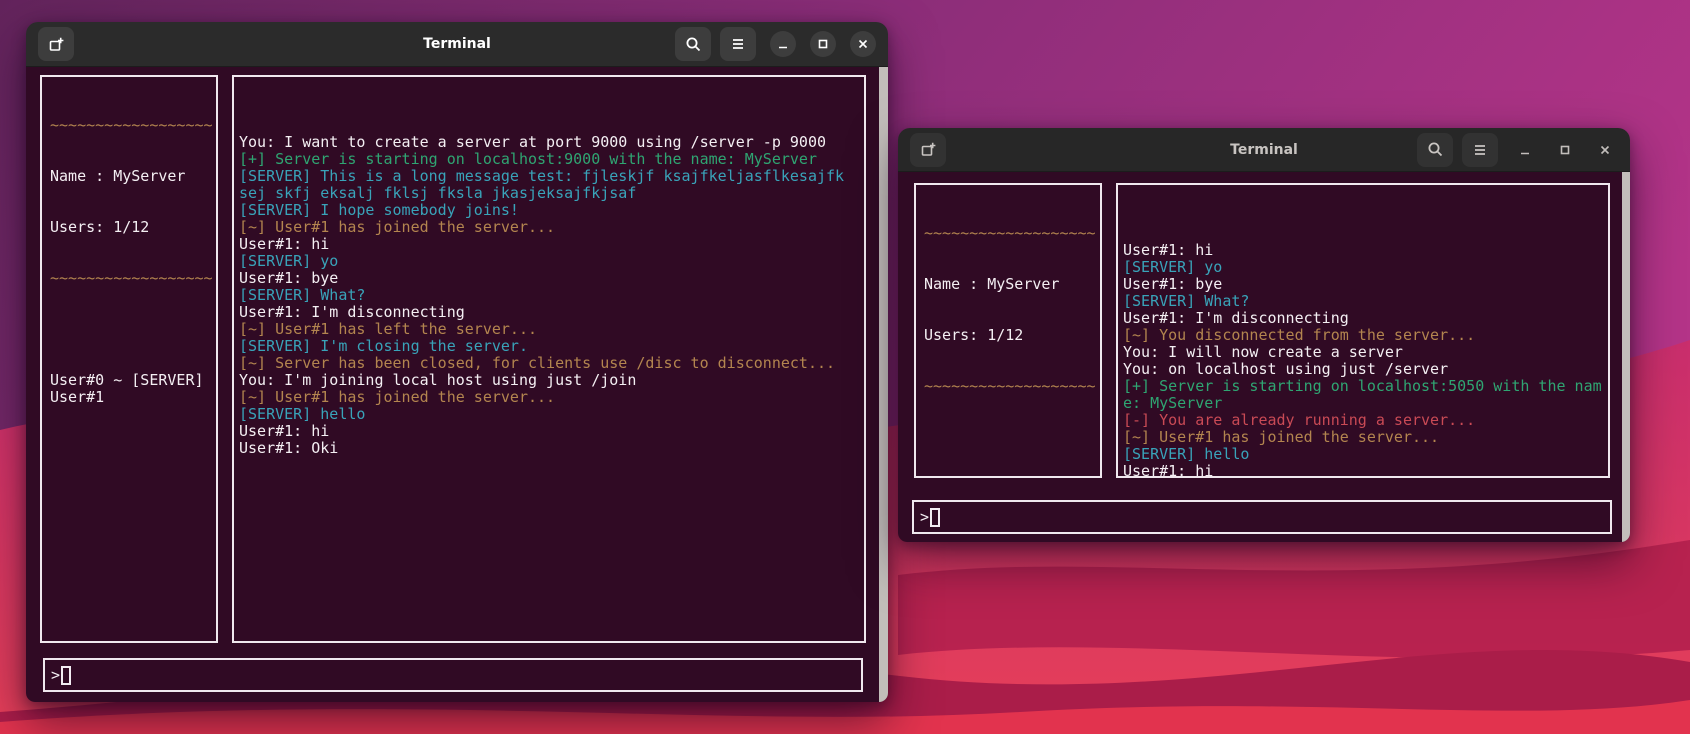 This screenshot has height=734, width=1690. I want to click on chat-message: [SERVER] I hope somebody joins!, so click(379, 210).